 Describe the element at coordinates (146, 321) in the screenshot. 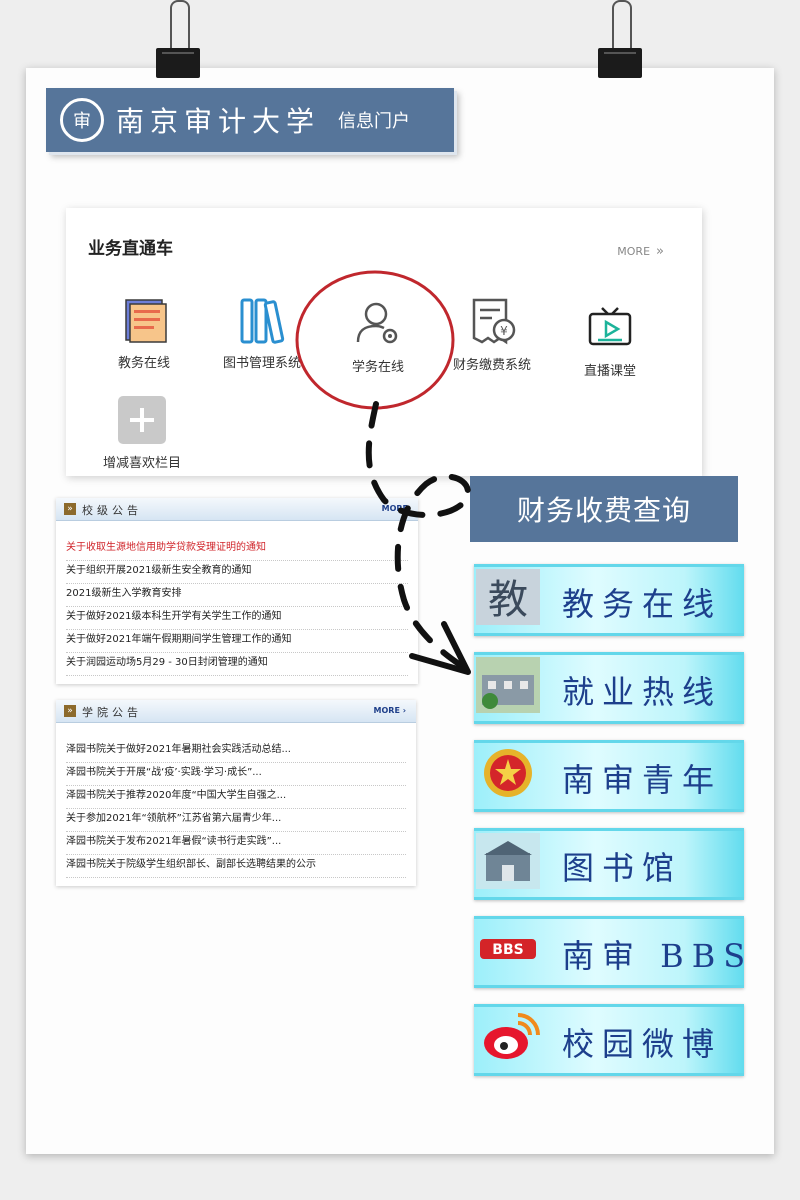

I see `book-icon` at that location.